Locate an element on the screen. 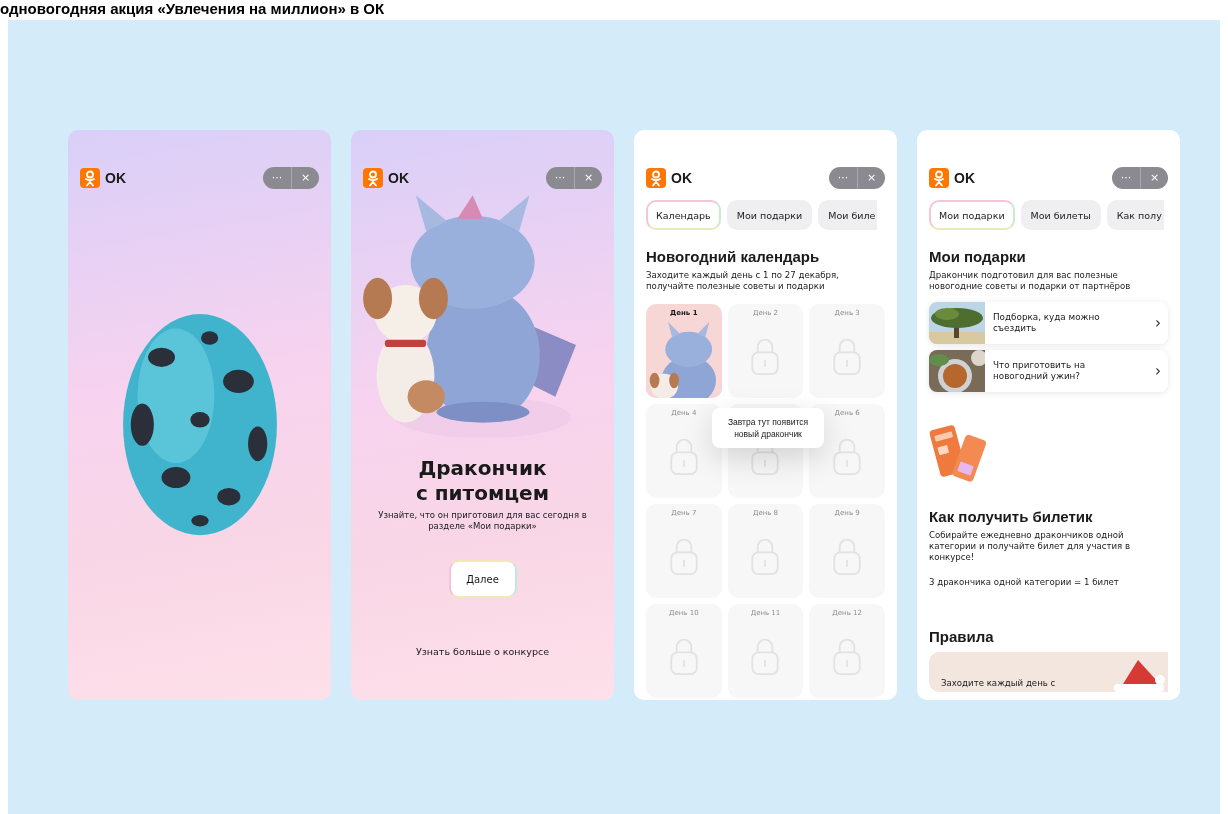 This screenshot has width=1228, height=814. section-title: Как получить билетик is located at coordinates (1011, 517).